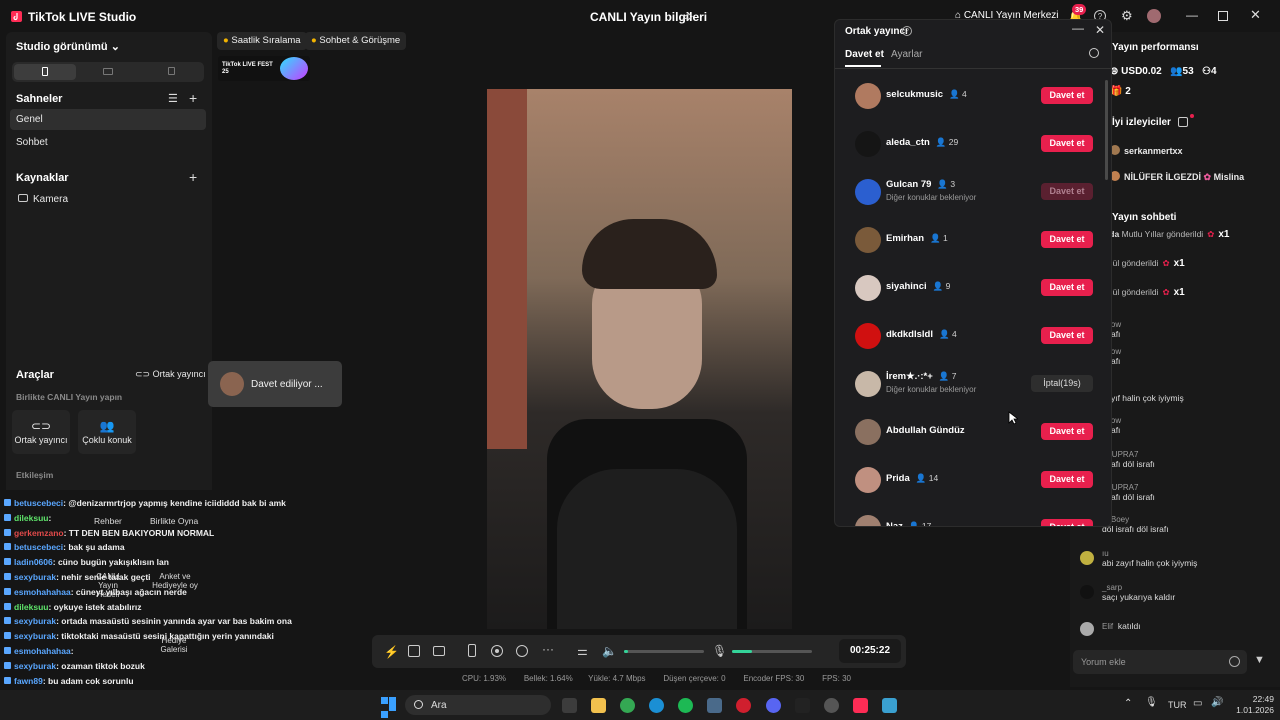 The width and height of the screenshot is (1280, 720). I want to click on network-icon: ▭, so click(1197, 703).